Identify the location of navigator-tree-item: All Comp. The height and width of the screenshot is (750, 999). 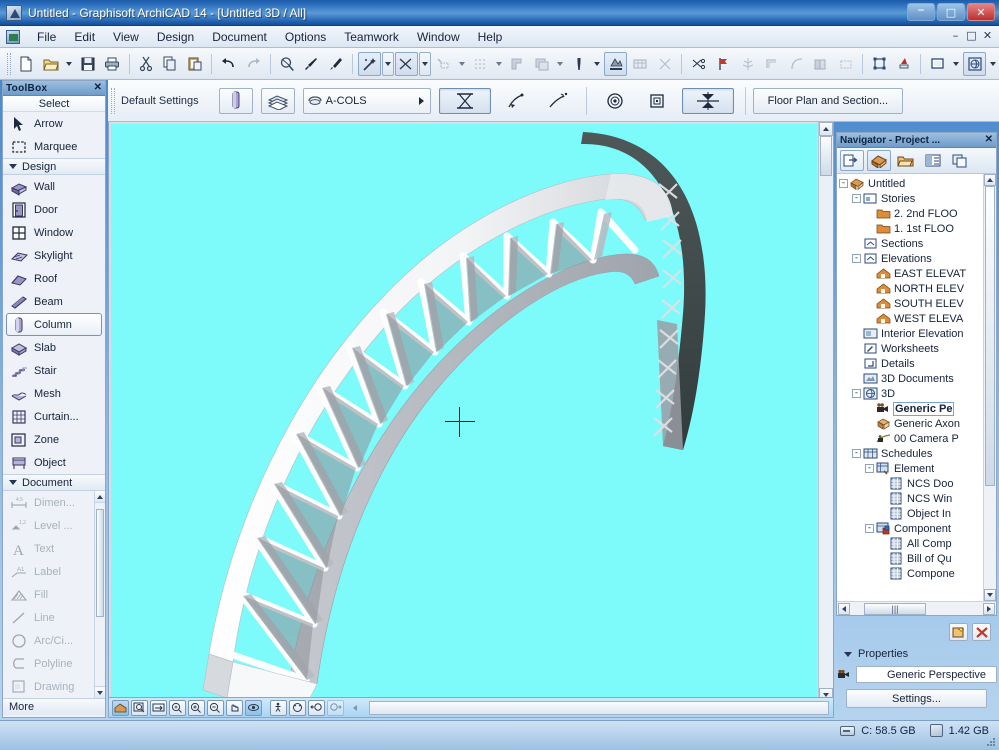
(910, 543).